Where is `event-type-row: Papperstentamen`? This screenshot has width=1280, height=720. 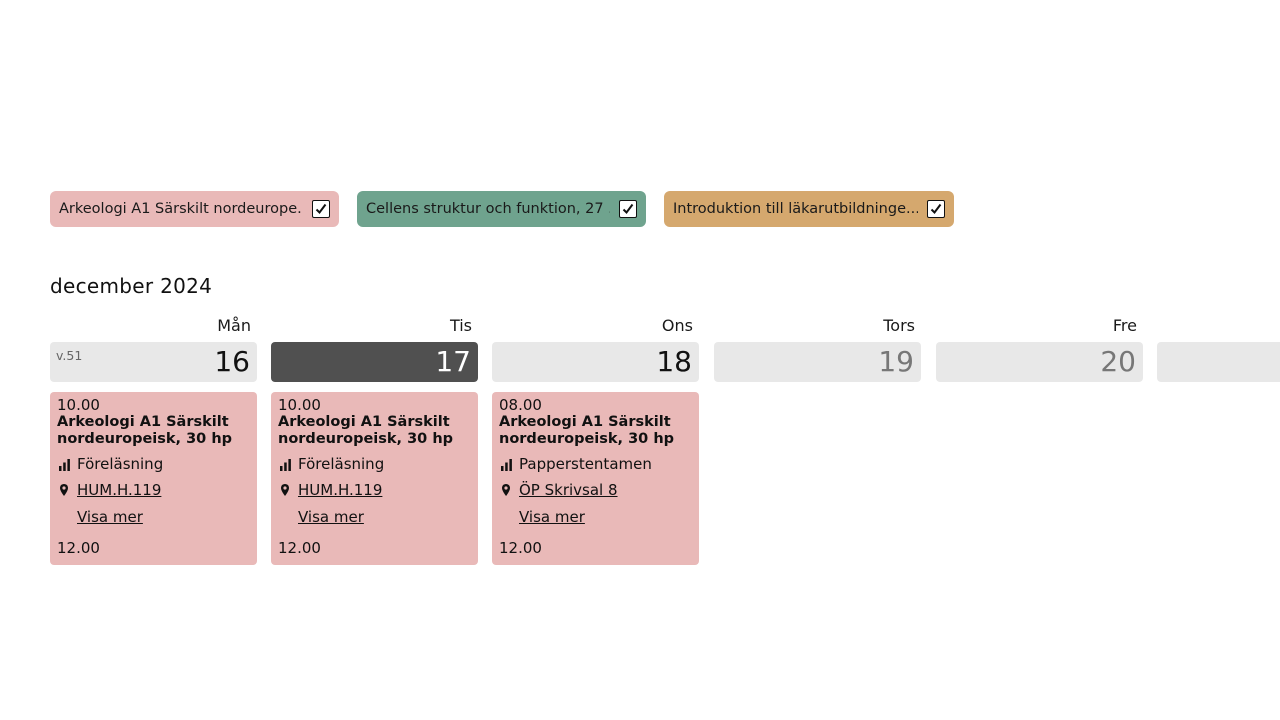 event-type-row: Papperstentamen is located at coordinates (595, 464).